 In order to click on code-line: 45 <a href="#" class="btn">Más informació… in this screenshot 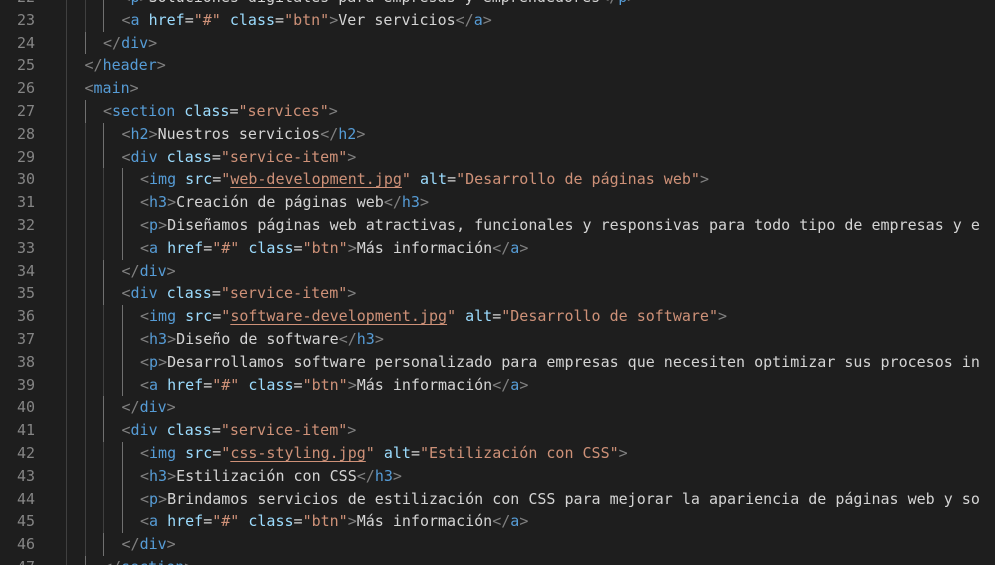, I will do `click(497, 522)`.